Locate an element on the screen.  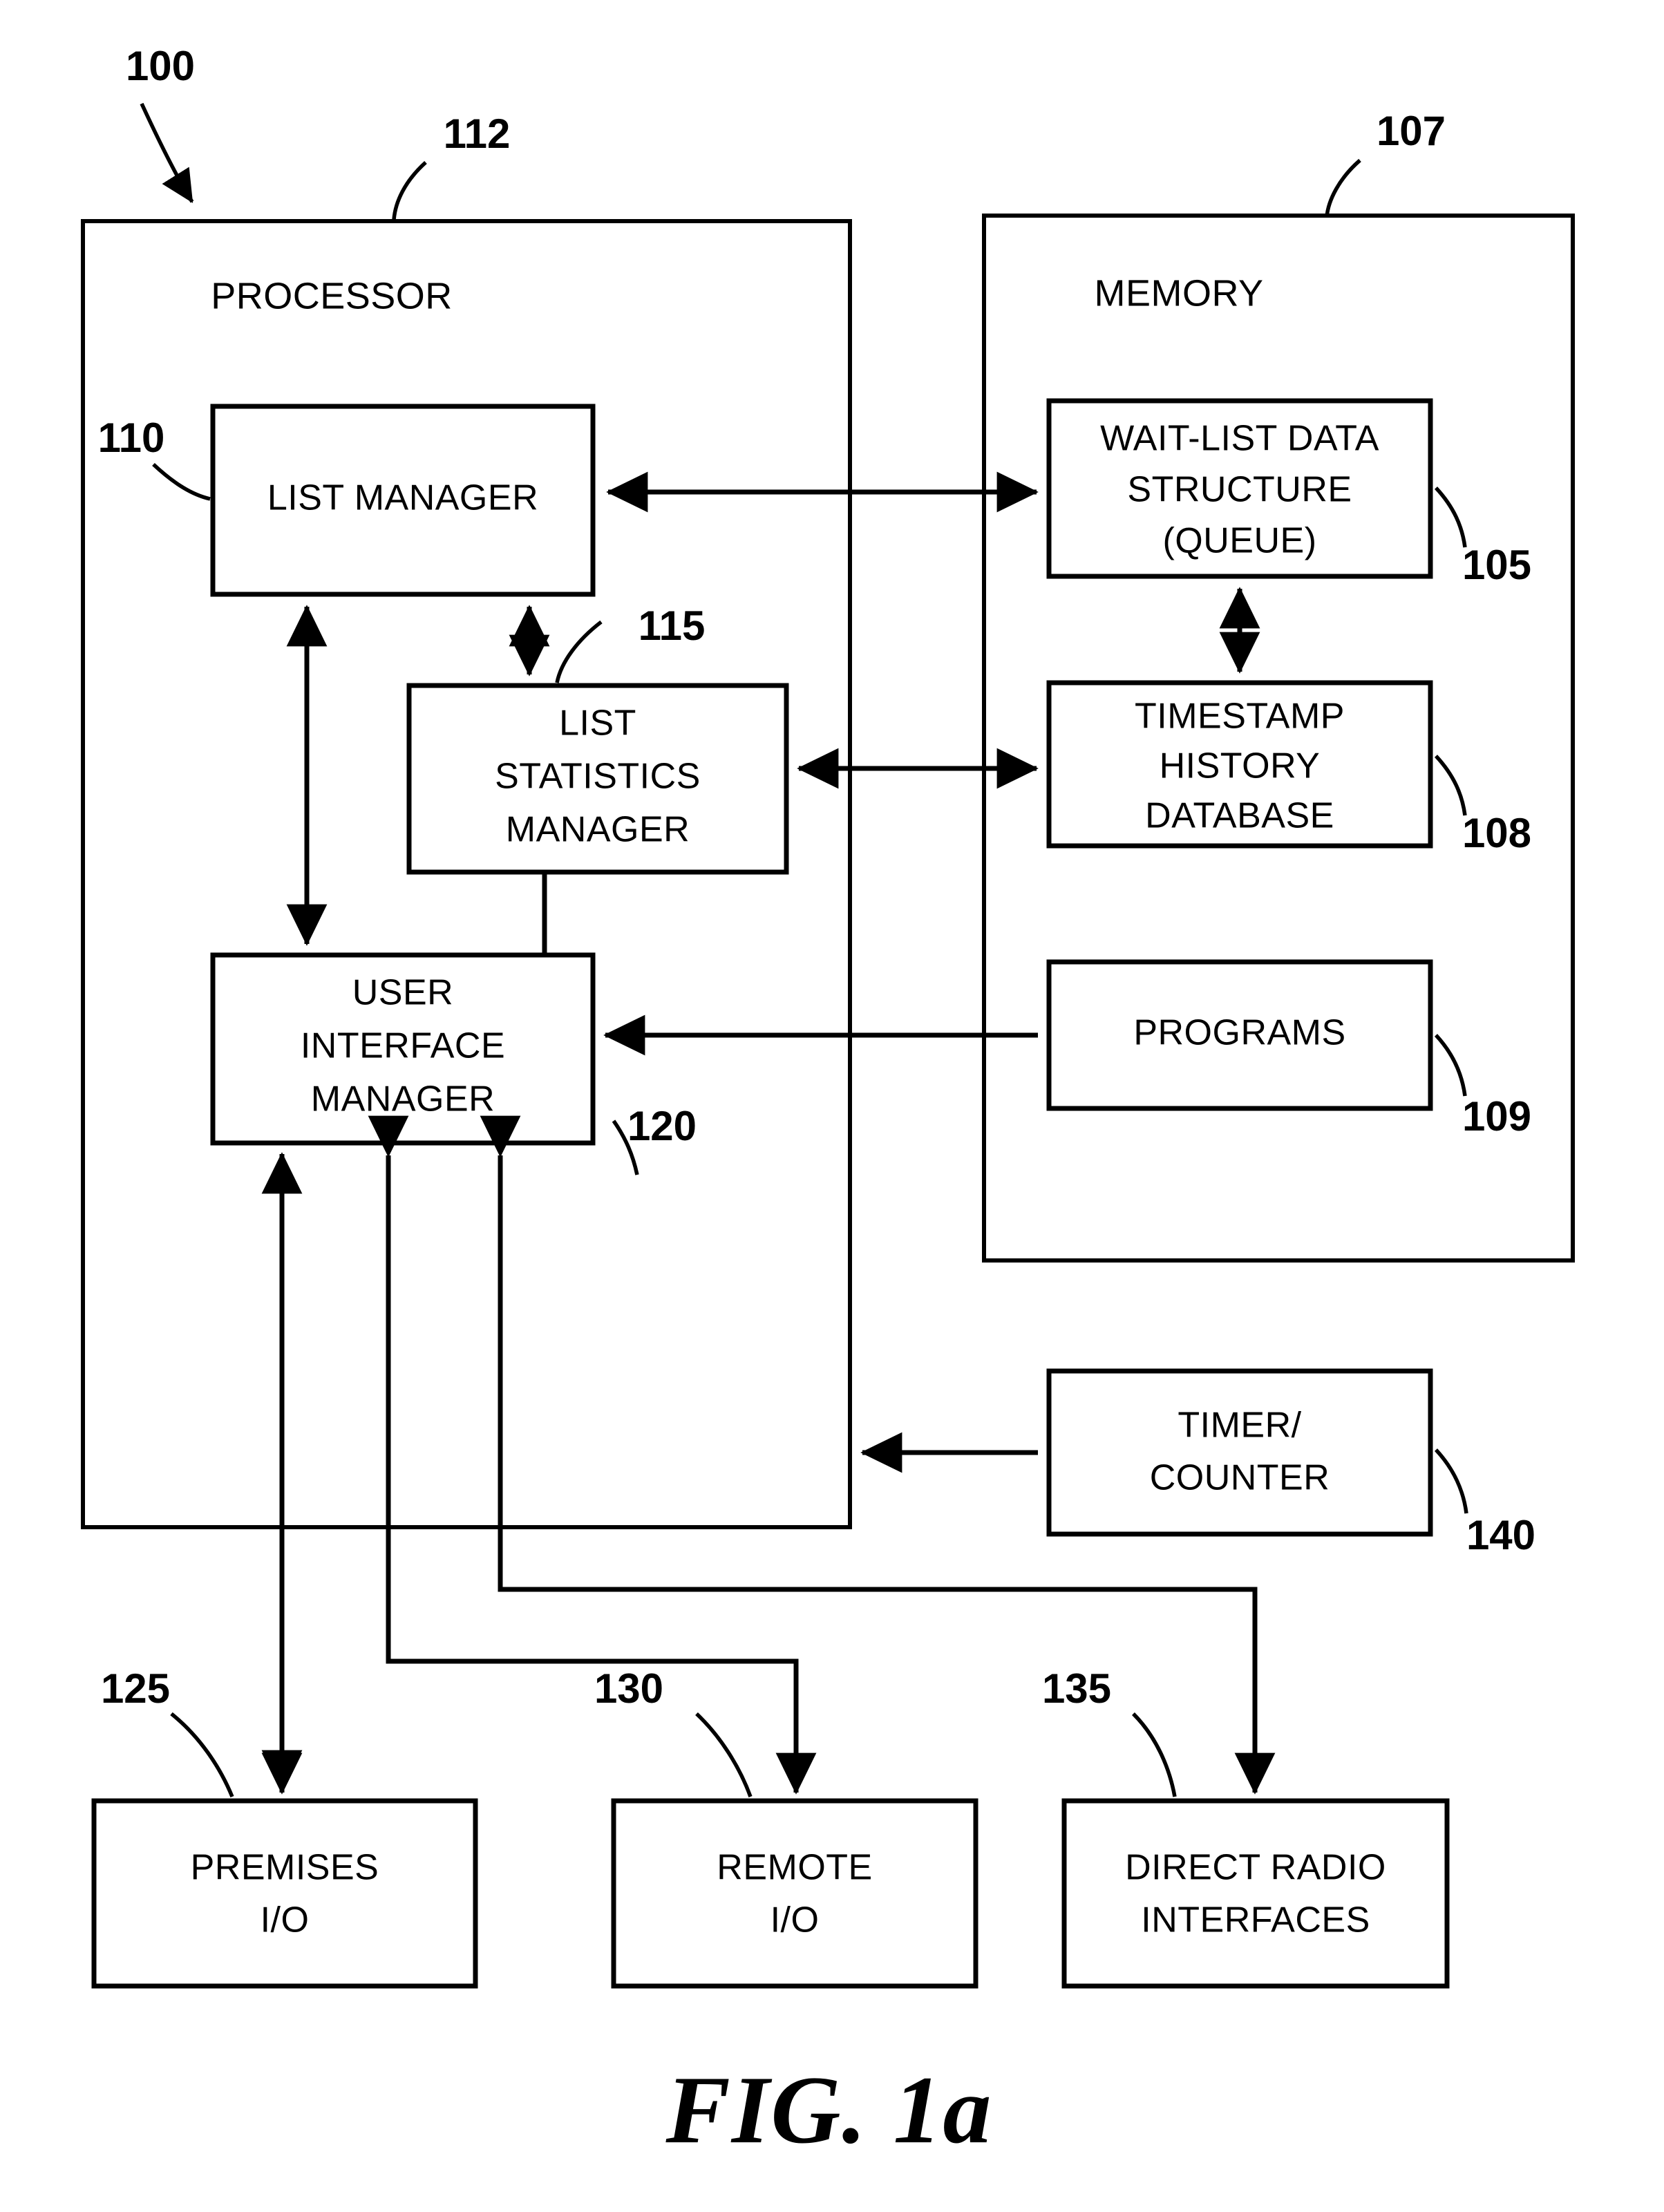
uim-label-line1: USER is located at coordinates (402, 993).